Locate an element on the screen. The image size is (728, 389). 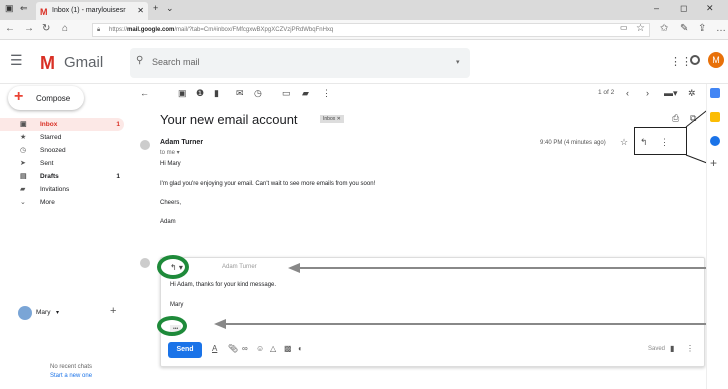
calendar-icon is located at coordinates (715, 93).